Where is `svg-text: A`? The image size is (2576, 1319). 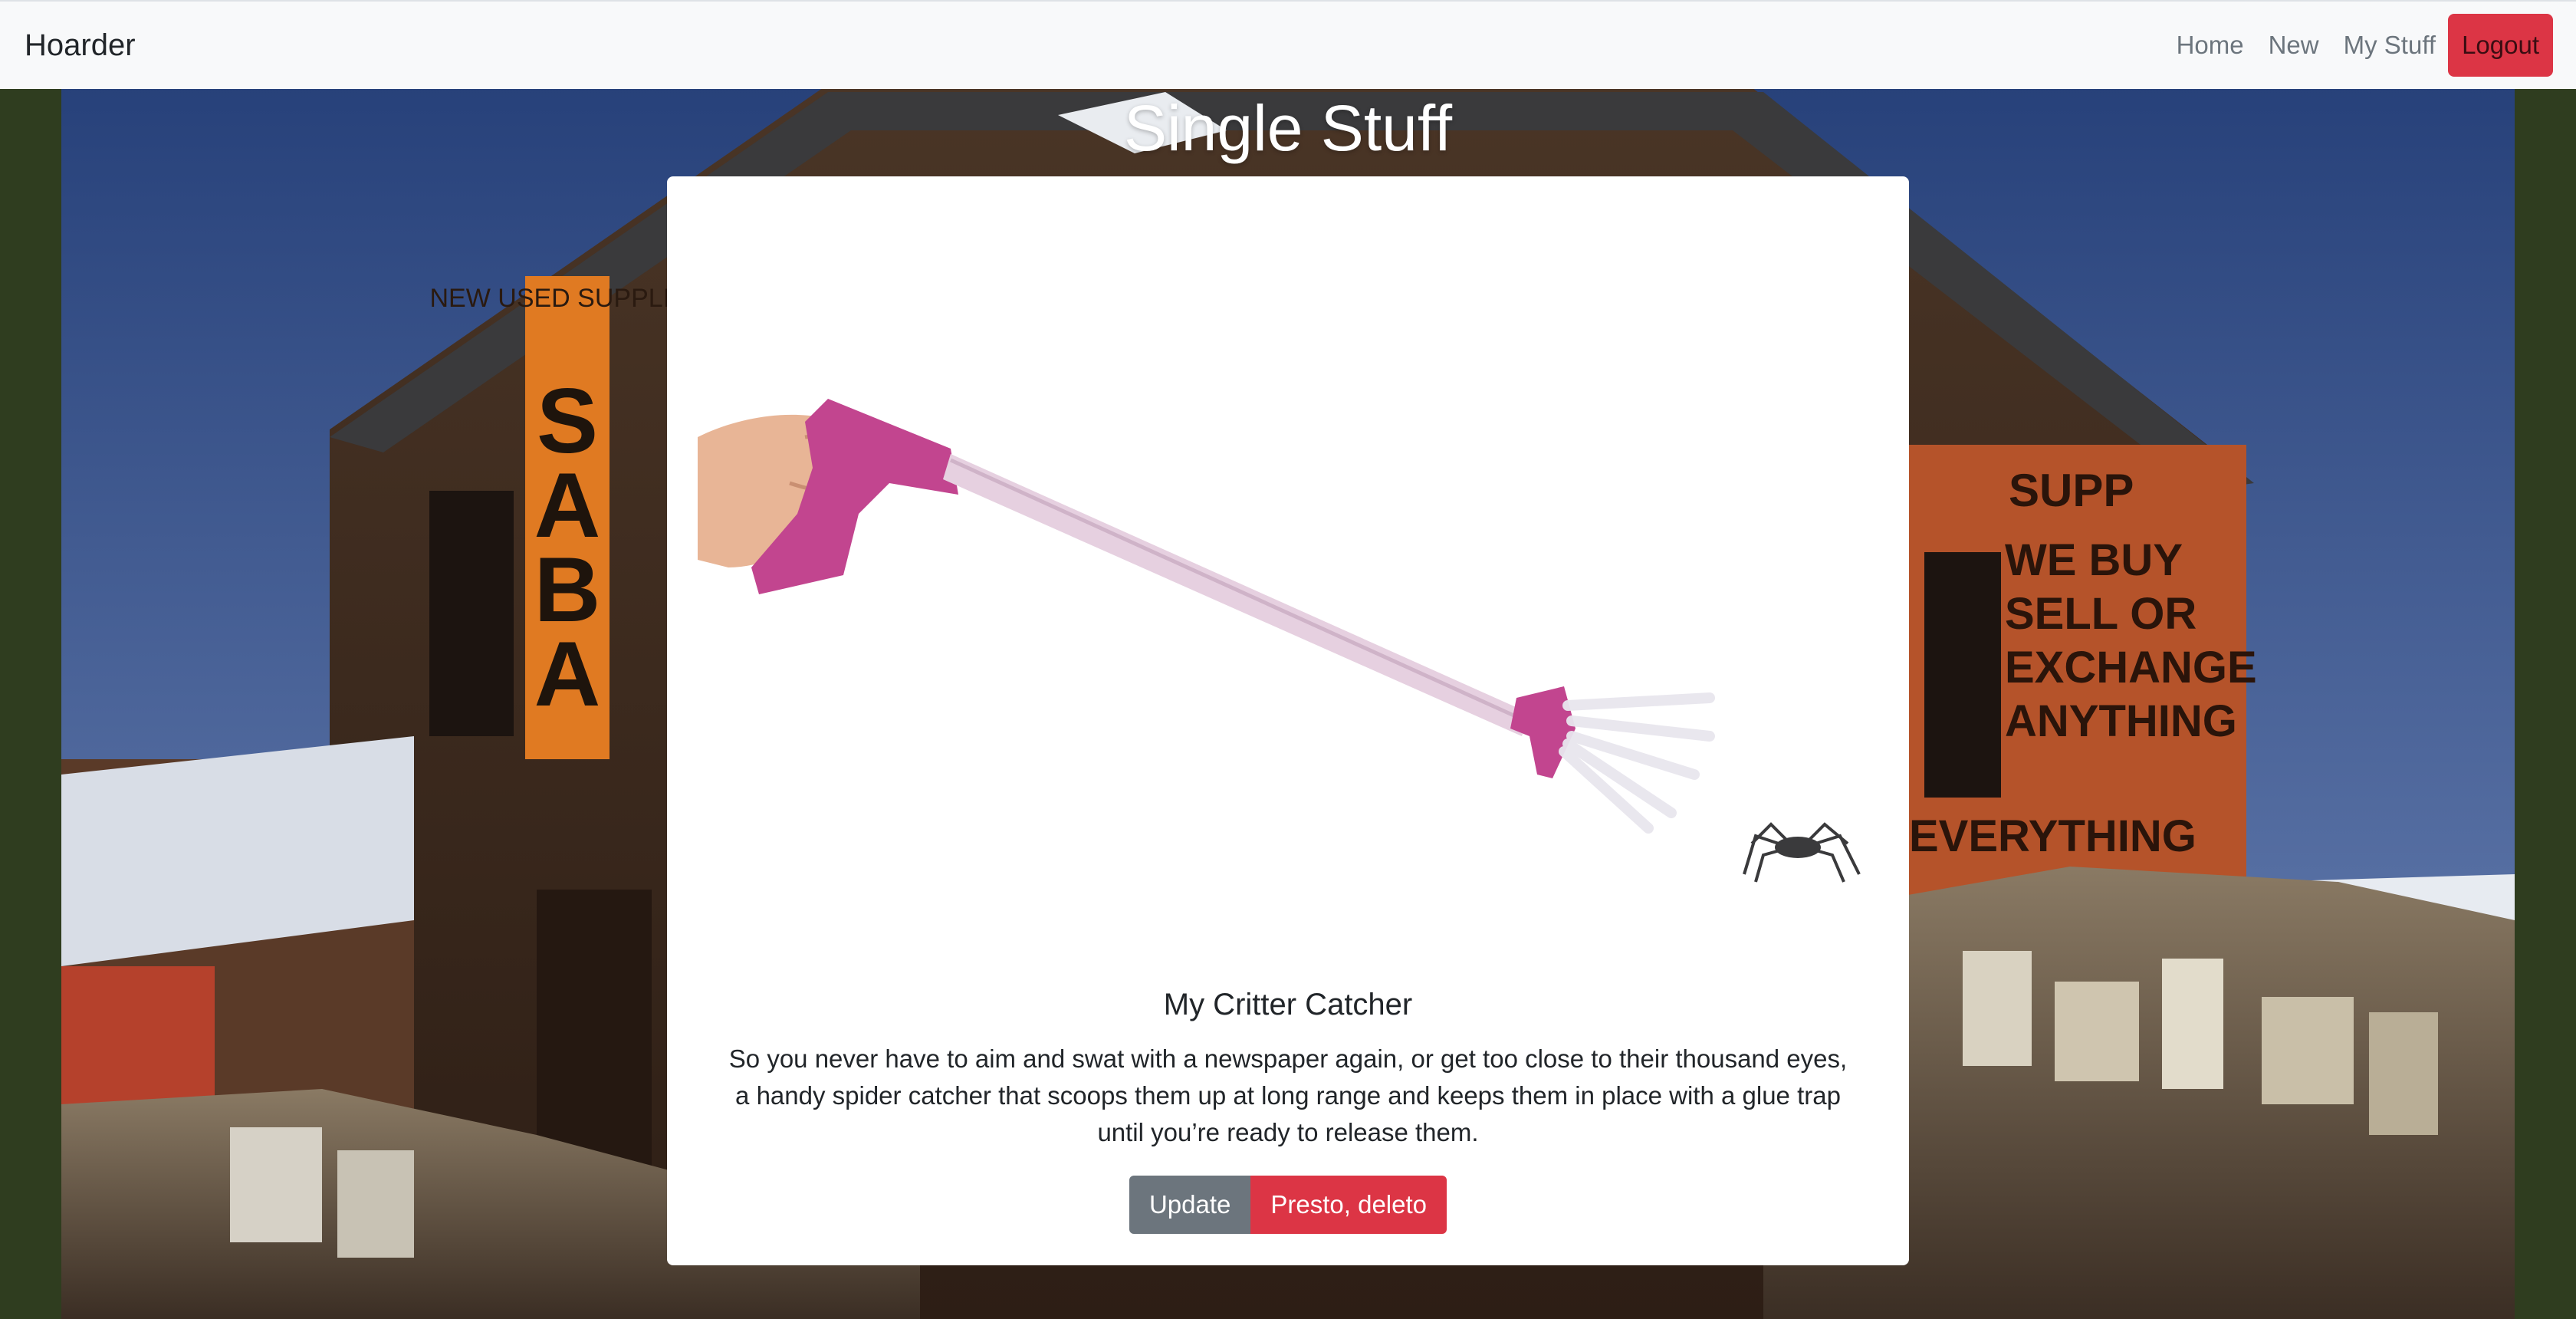 svg-text: A is located at coordinates (568, 674).